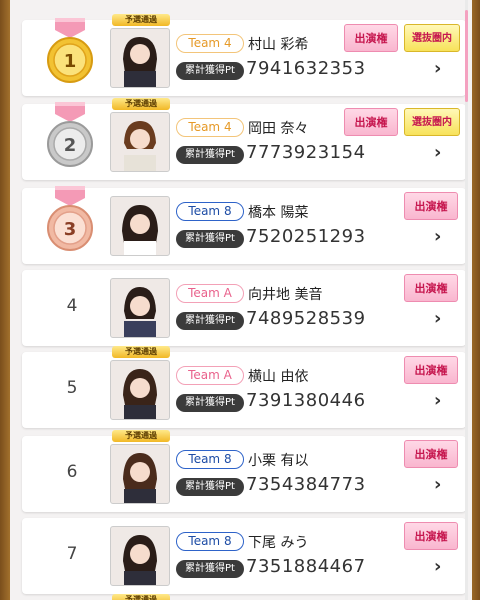 The image size is (480, 600). I want to click on pt-value: 7941632353, so click(306, 68).